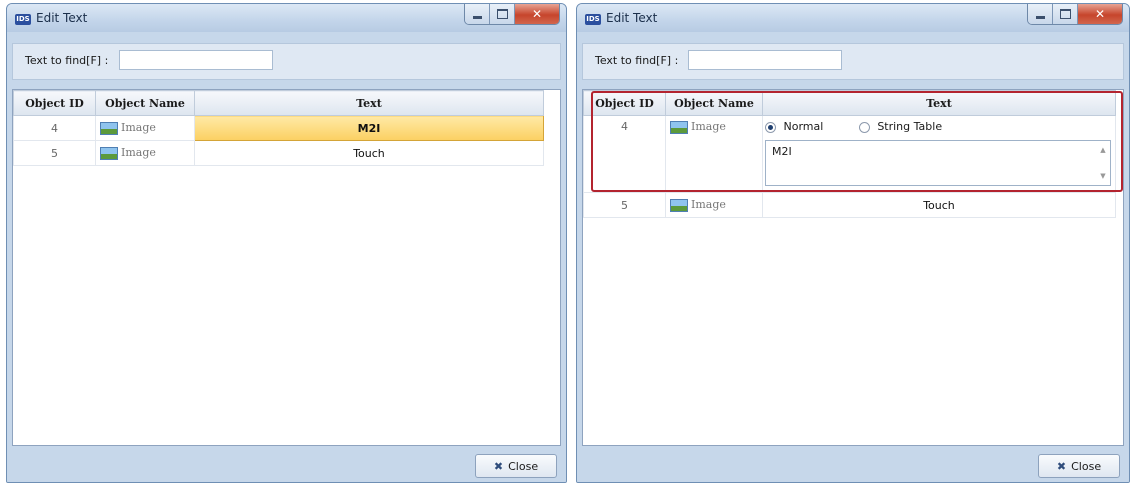  What do you see at coordinates (1103, 163) in the screenshot?
I see `memo-scrollbar: ▲ ▼` at bounding box center [1103, 163].